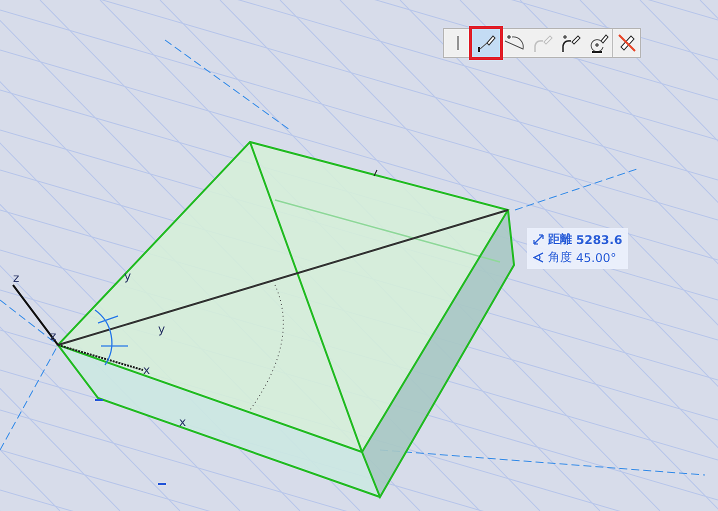 The height and width of the screenshot is (511, 718). What do you see at coordinates (627, 43) in the screenshot?
I see `cancel-pencil-icon` at bounding box center [627, 43].